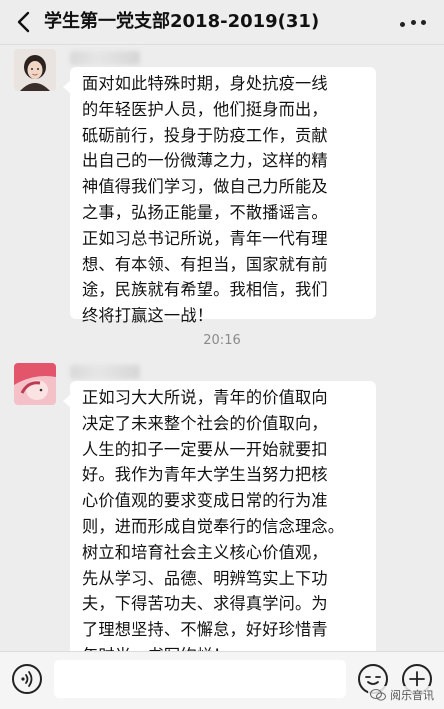 The height and width of the screenshot is (709, 444). Describe the element at coordinates (205, 397) in the screenshot. I see `message-line: 正如习大大所说，青年的价值取向` at that location.